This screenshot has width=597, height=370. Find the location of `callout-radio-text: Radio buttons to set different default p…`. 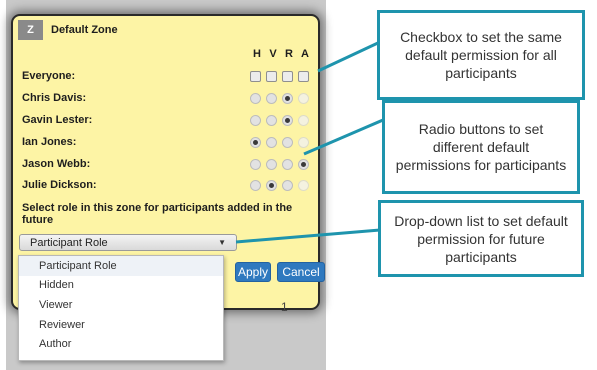

callout-radio-text: Radio buttons to set different default p… is located at coordinates (481, 147).